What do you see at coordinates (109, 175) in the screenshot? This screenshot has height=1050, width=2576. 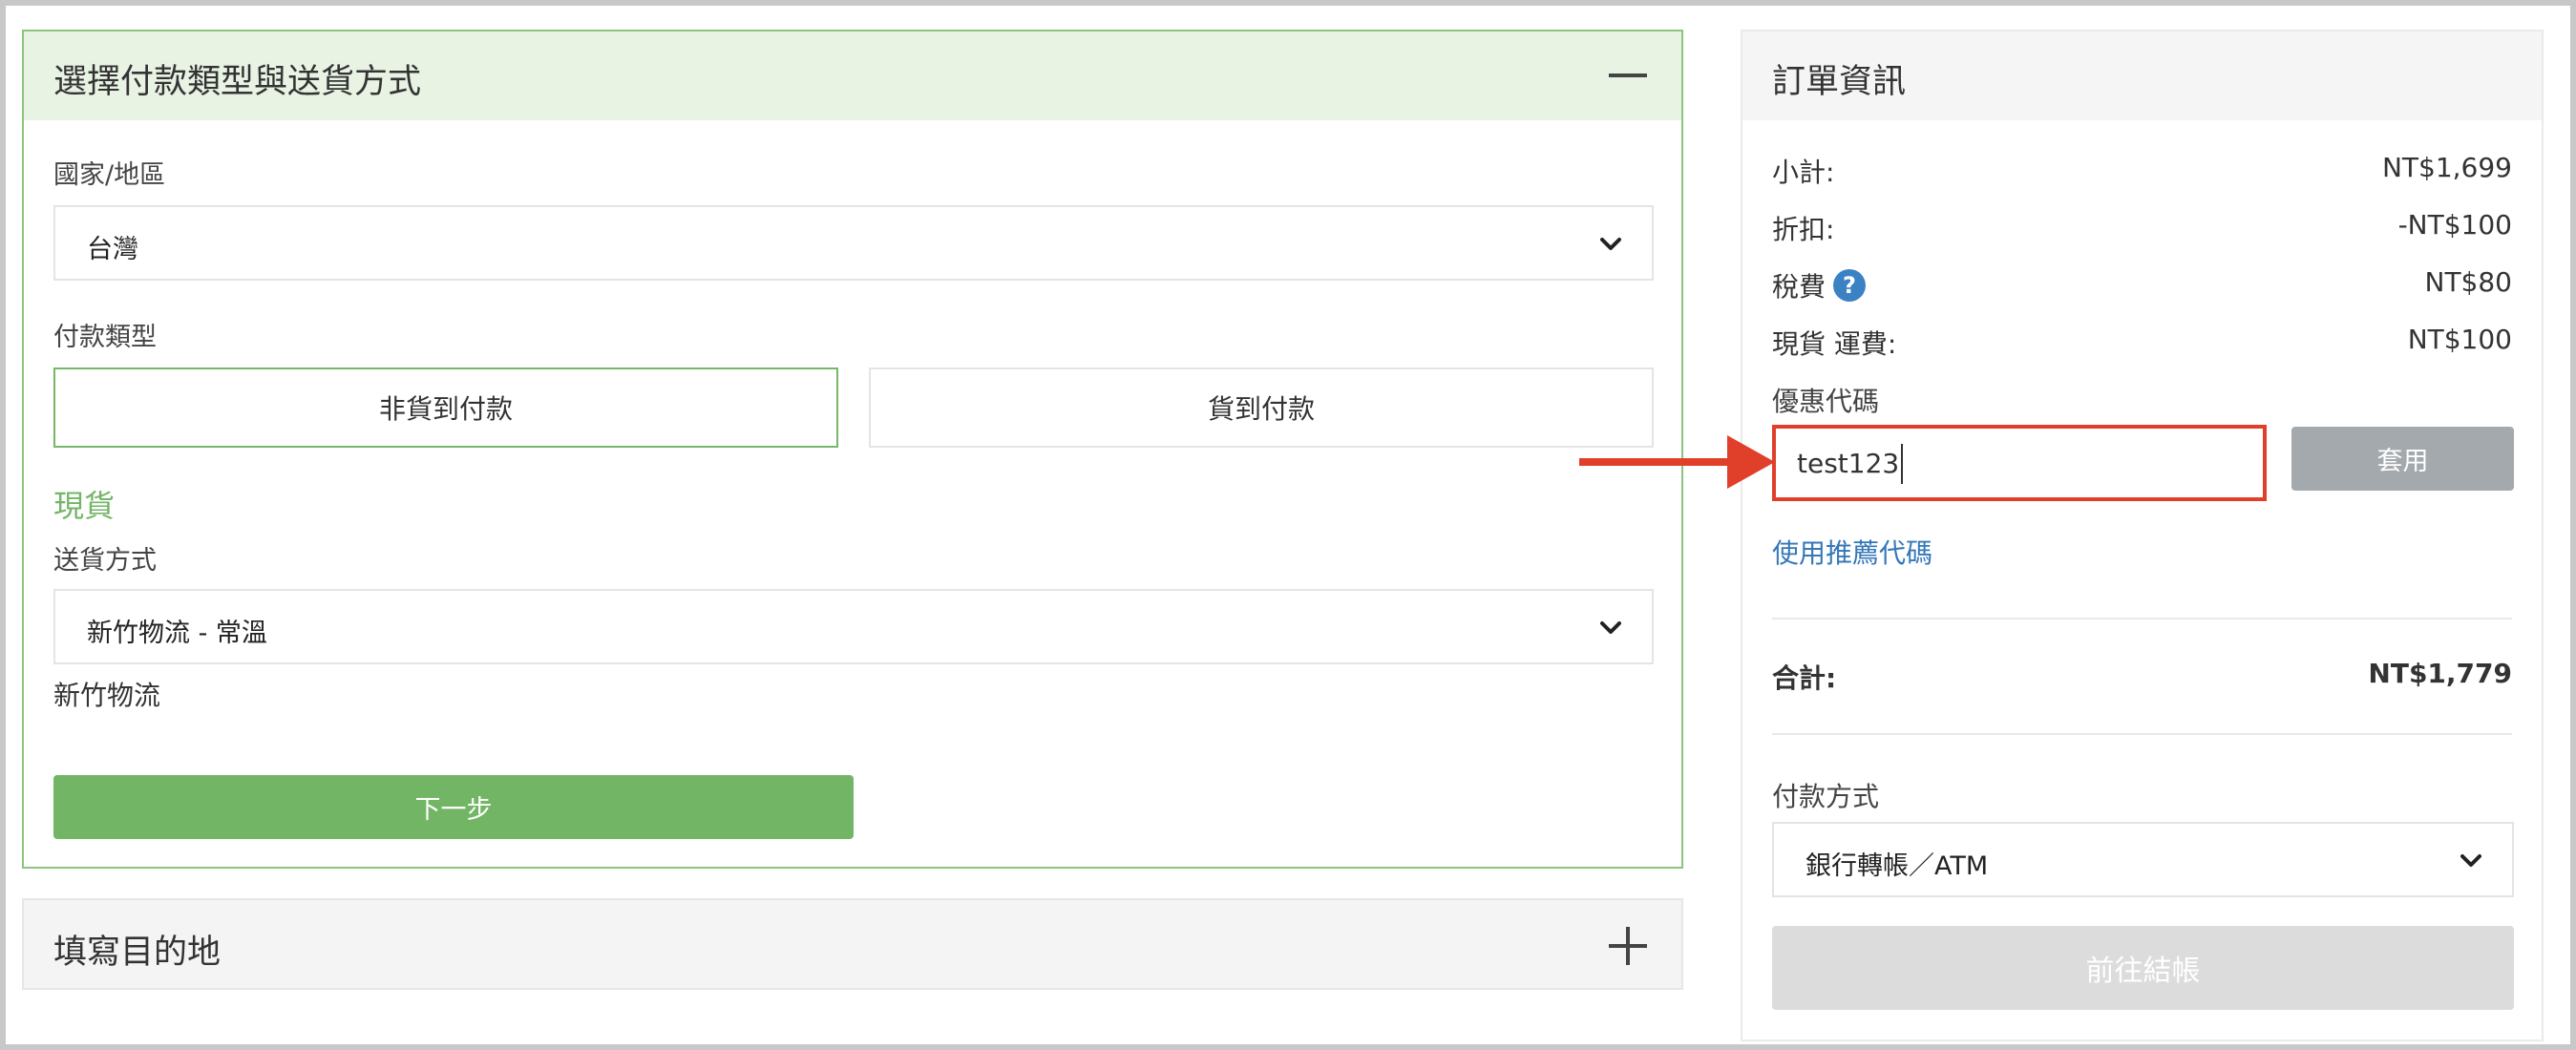 I see `country-label: 國家/地區` at bounding box center [109, 175].